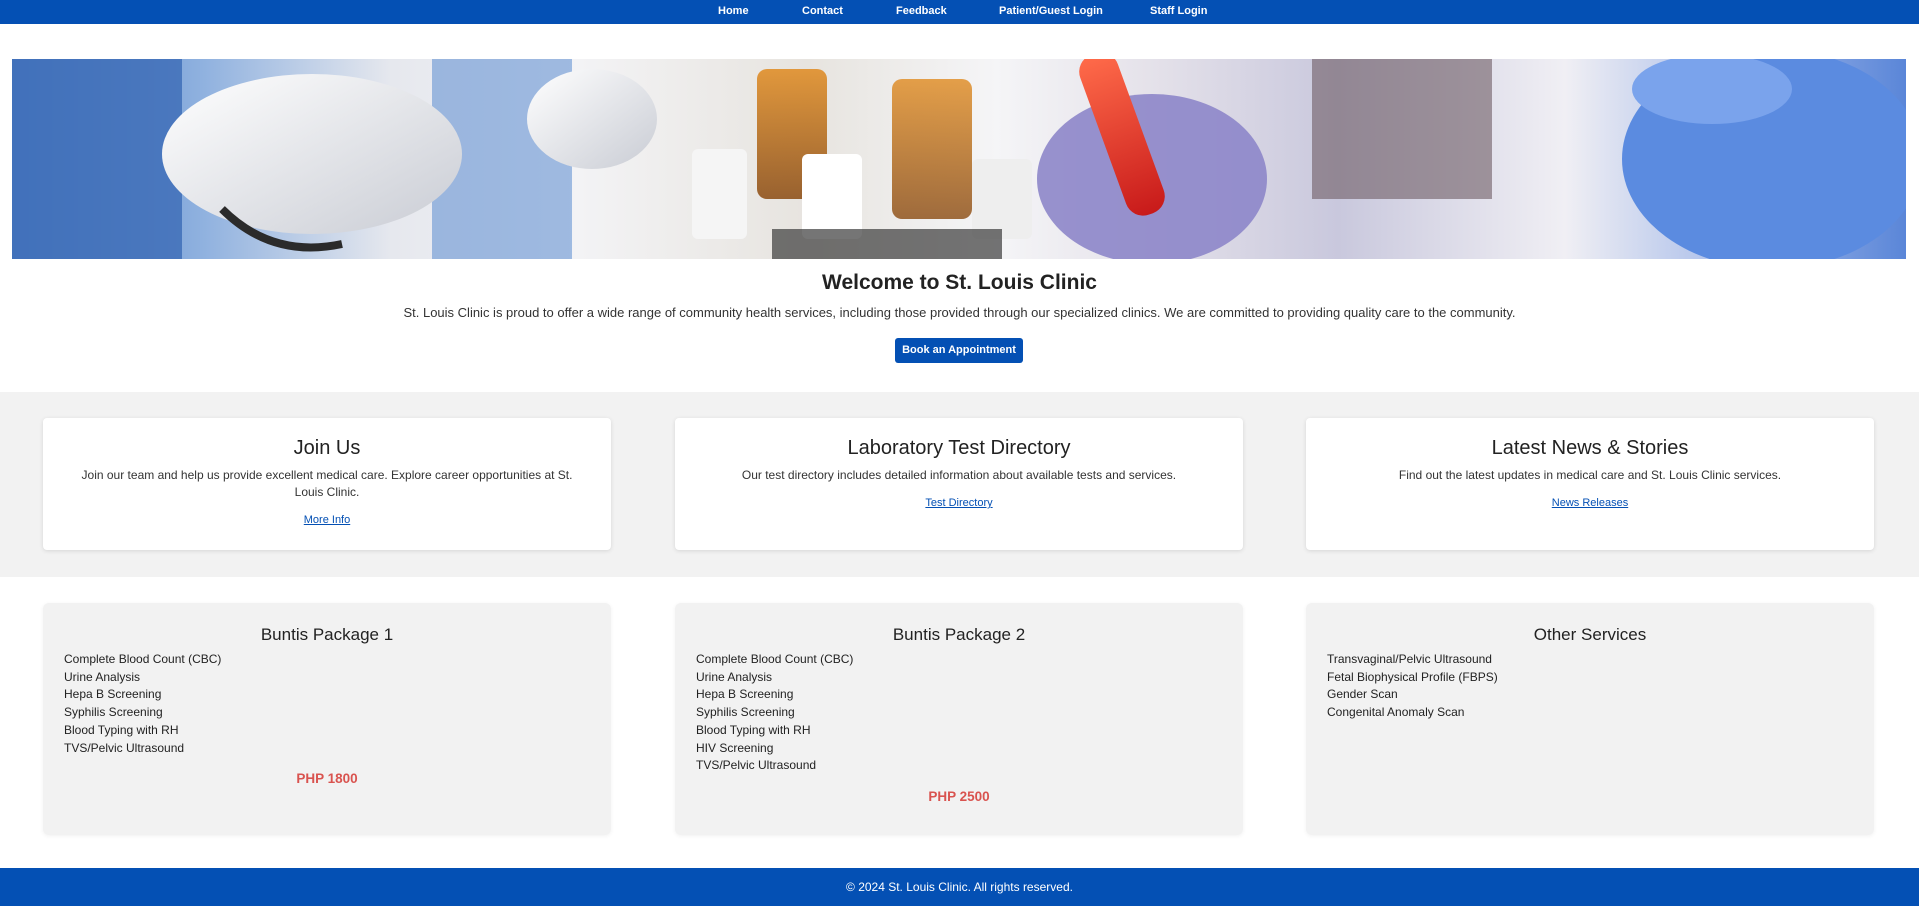  I want to click on latest-news-title: Latest News & Stories, so click(1590, 448).